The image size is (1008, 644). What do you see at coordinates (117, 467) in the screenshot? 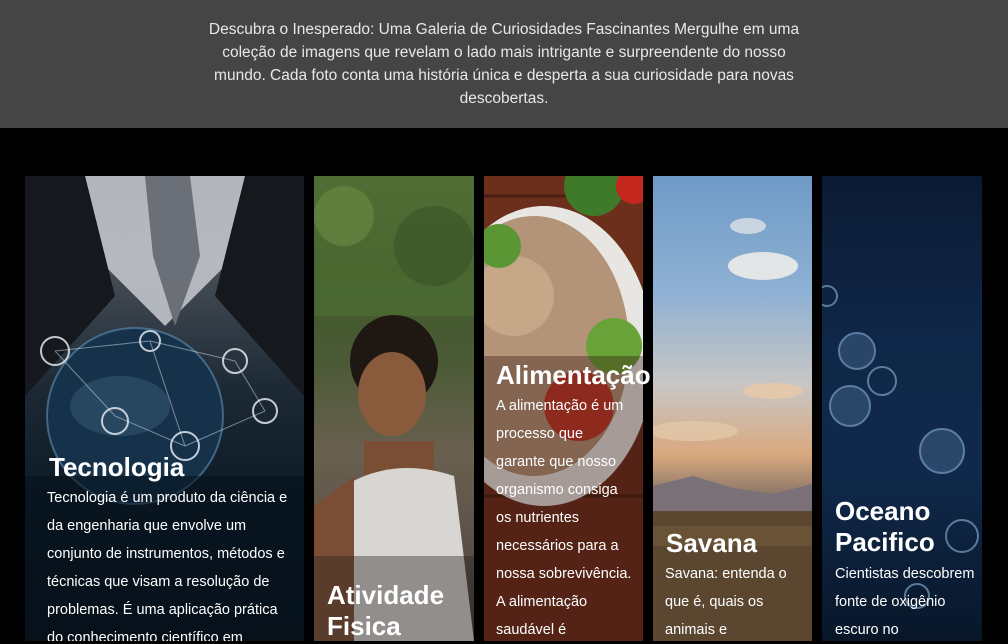
I see `card-title: Tecnologia` at bounding box center [117, 467].